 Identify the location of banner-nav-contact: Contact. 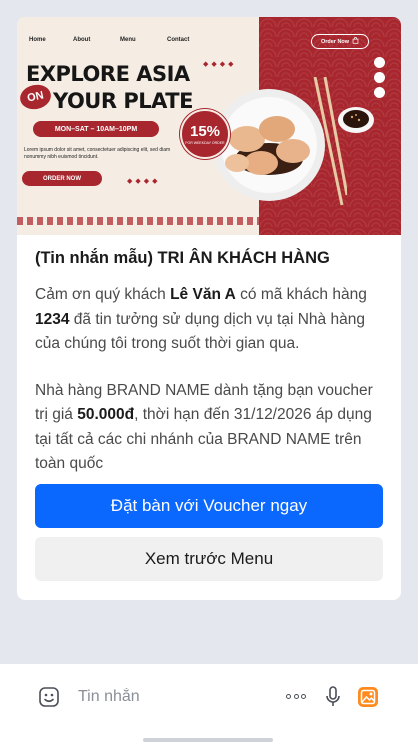
(178, 40).